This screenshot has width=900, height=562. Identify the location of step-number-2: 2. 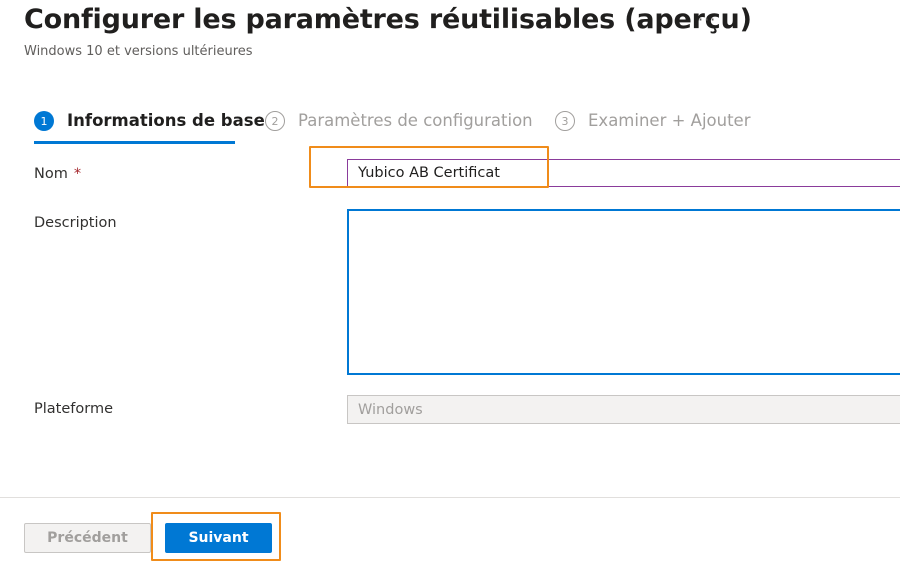
(275, 121).